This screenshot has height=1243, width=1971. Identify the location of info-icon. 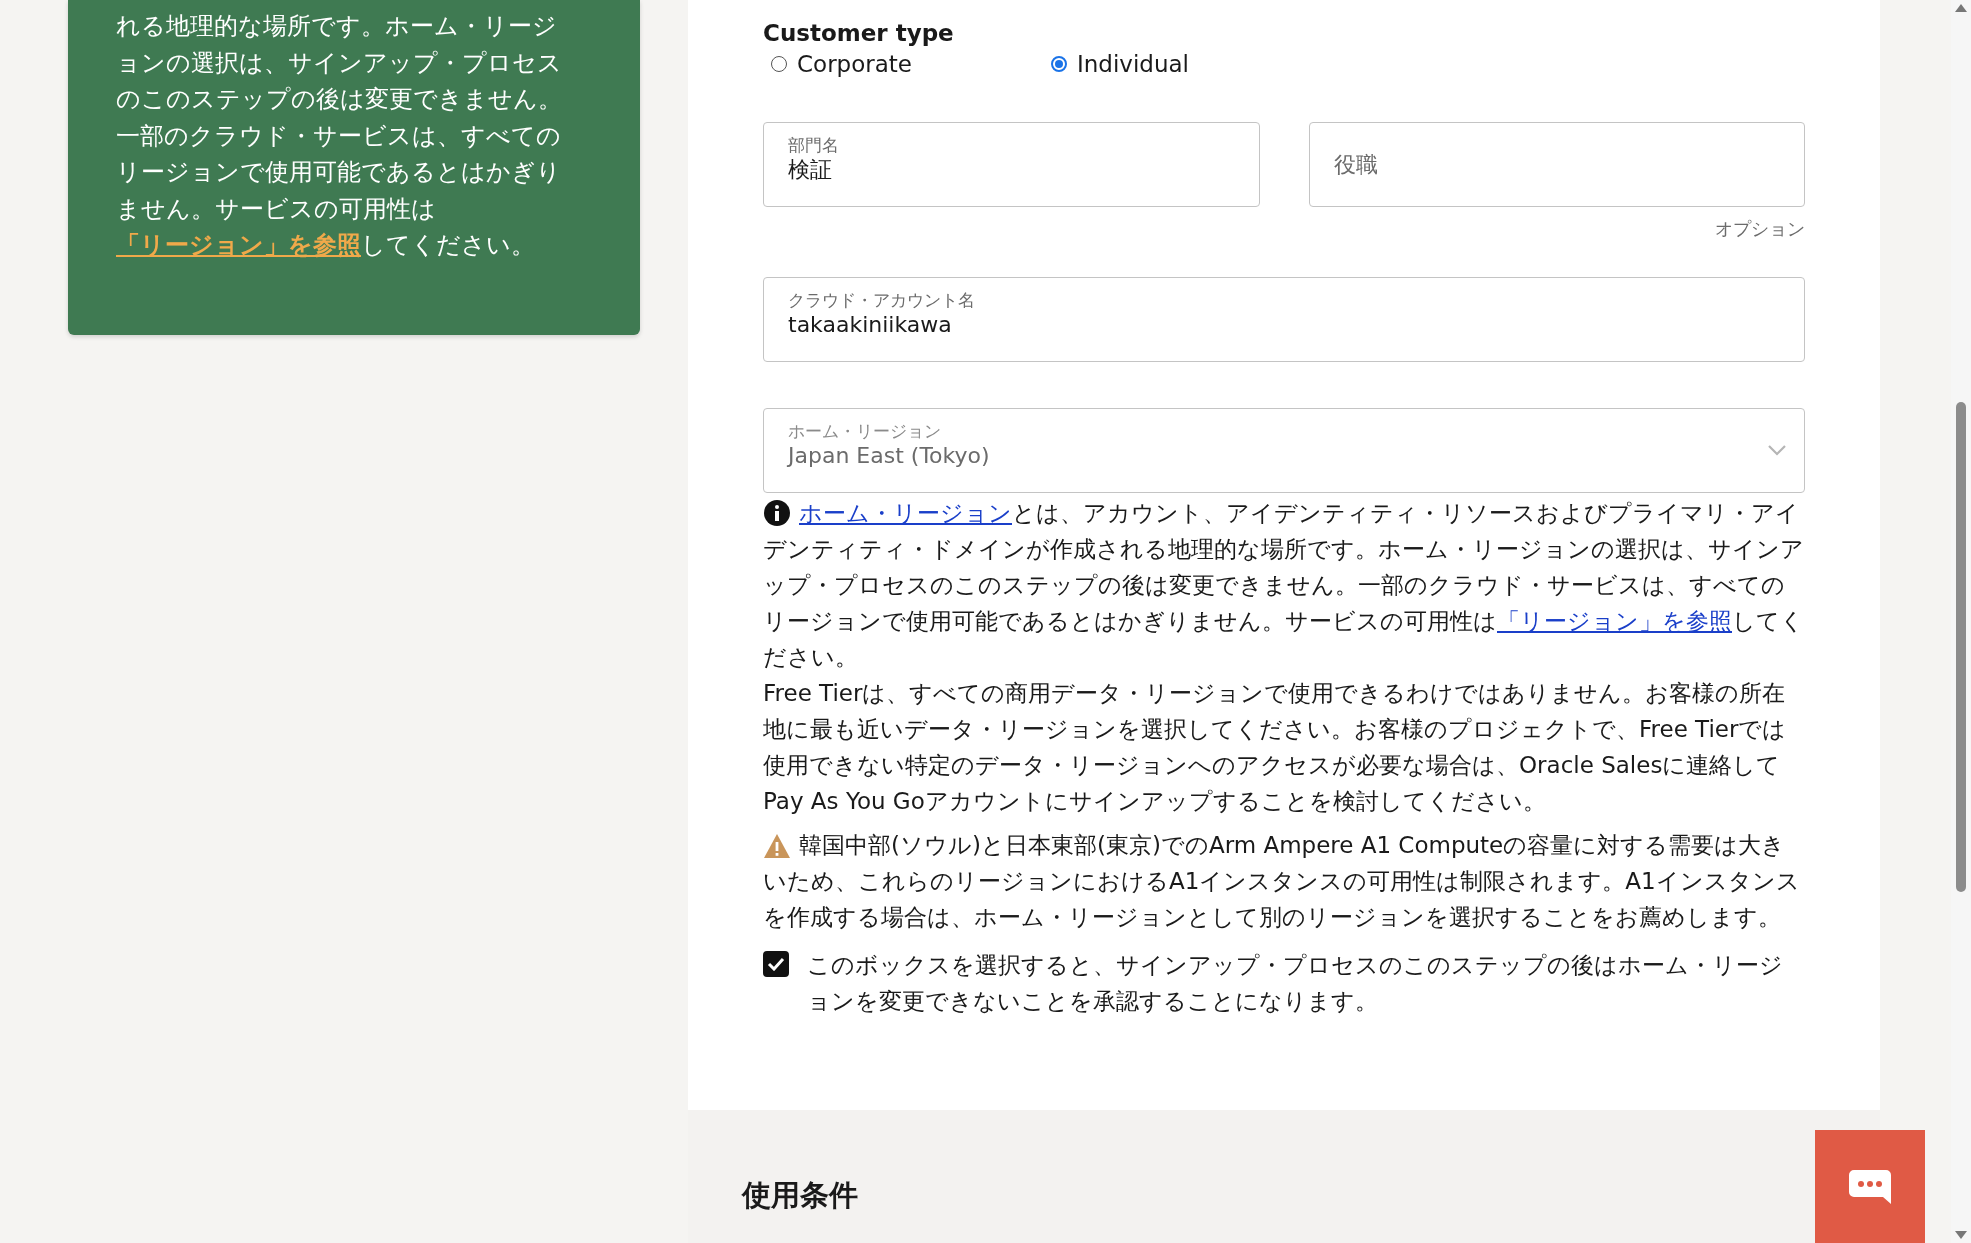
(777, 513).